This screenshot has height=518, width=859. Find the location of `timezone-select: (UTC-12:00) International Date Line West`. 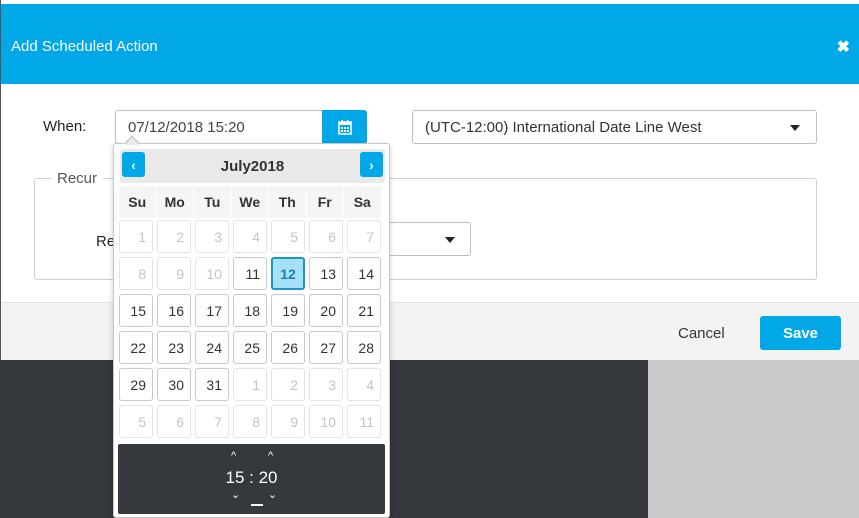

timezone-select: (UTC-12:00) International Date Line West is located at coordinates (614, 127).